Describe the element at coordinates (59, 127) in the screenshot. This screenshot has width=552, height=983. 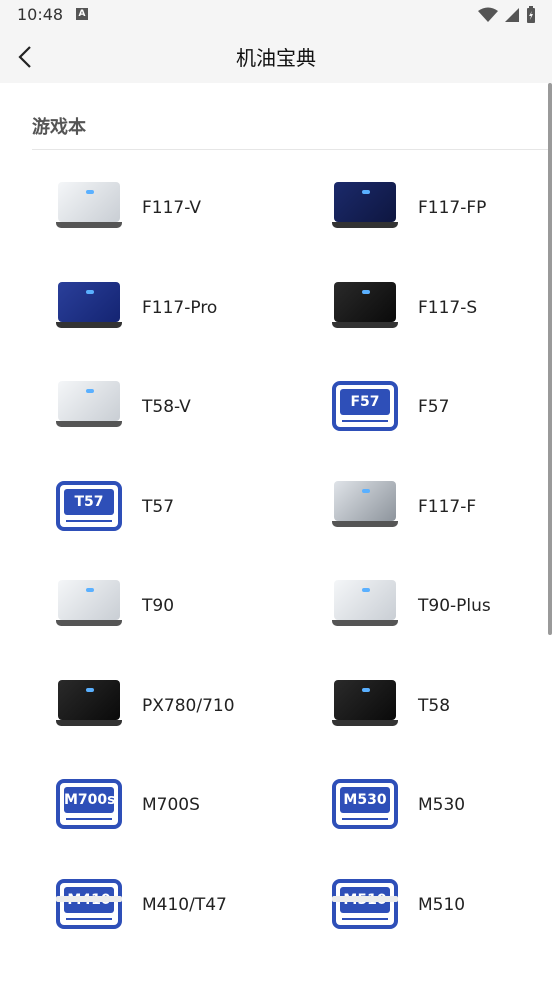
I see `section-title: 游戏本` at that location.